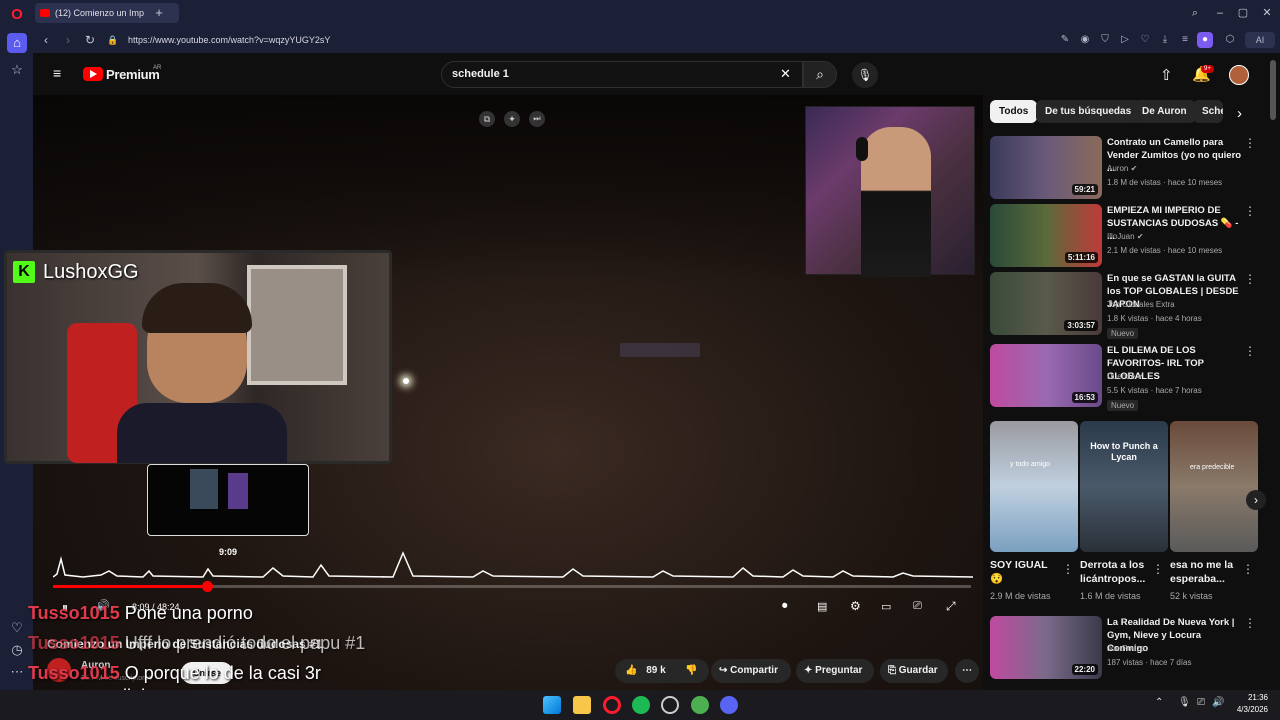  I want to click on history-icon: ◷, so click(17, 650).